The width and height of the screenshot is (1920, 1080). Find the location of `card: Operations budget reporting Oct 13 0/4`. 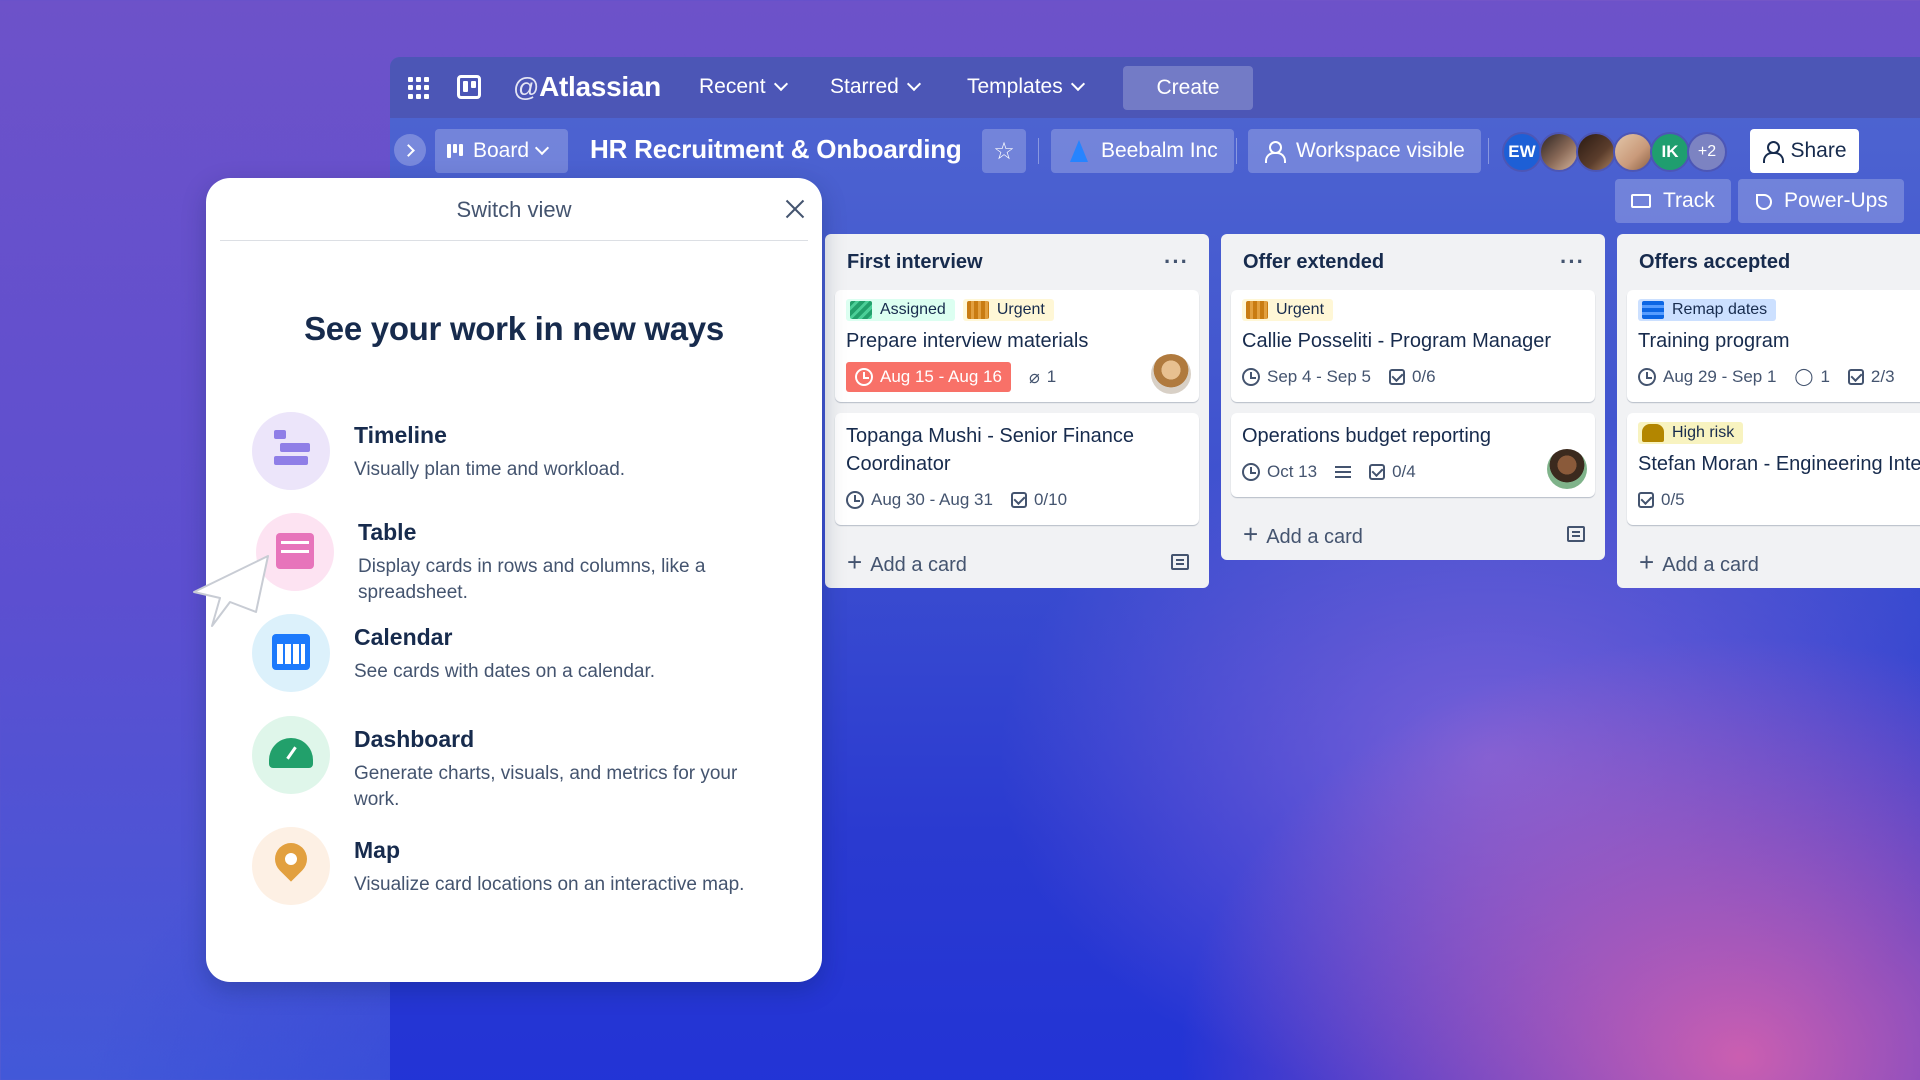

card: Operations budget reporting Oct 13 0/4 is located at coordinates (1413, 455).